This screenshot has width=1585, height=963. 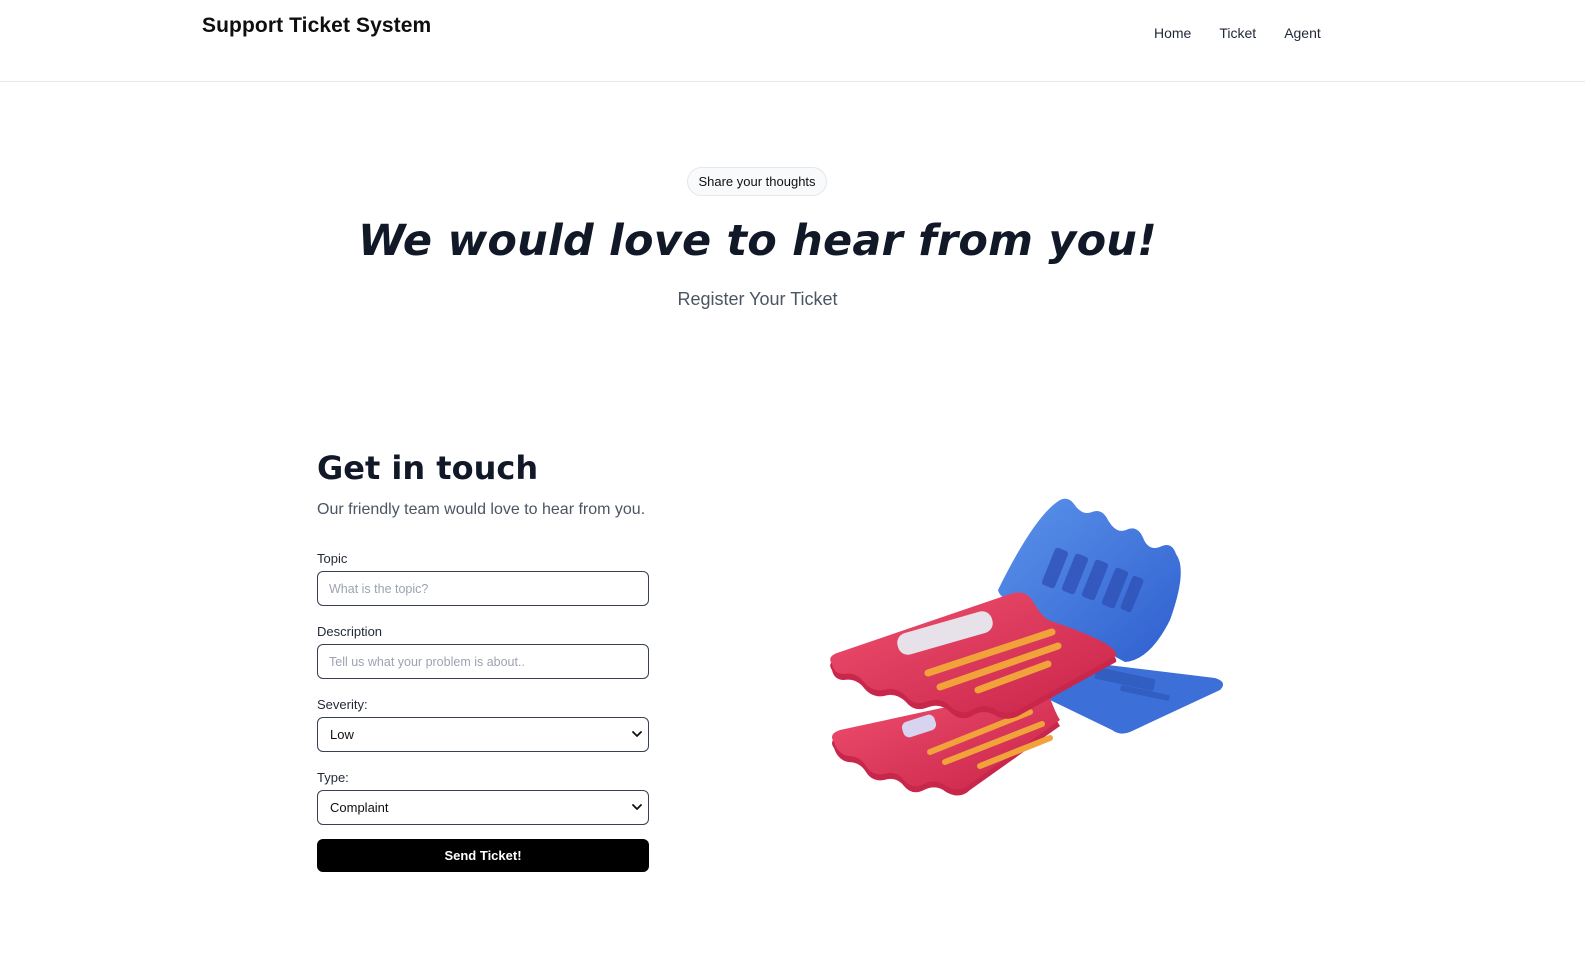 I want to click on hero-badge: Share your thoughts, so click(x=757, y=181).